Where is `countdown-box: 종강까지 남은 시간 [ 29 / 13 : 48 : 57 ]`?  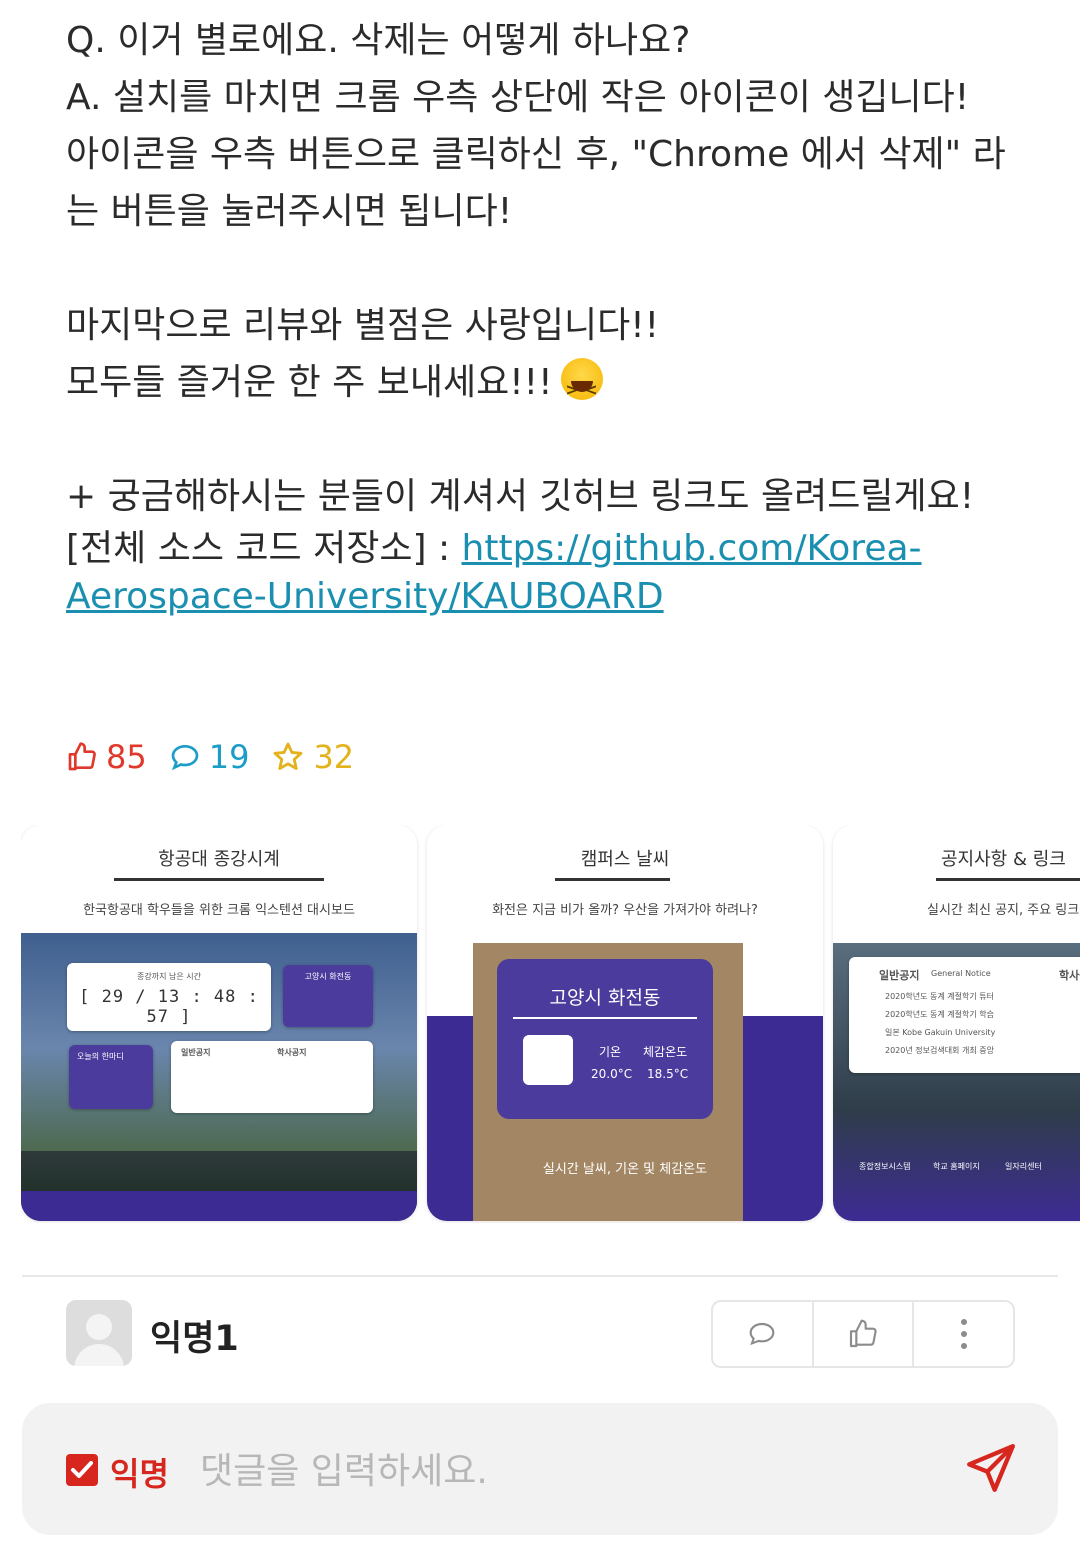 countdown-box: 종강까지 남은 시간 [ 29 / 13 : 48 : 57 ] is located at coordinates (169, 997).